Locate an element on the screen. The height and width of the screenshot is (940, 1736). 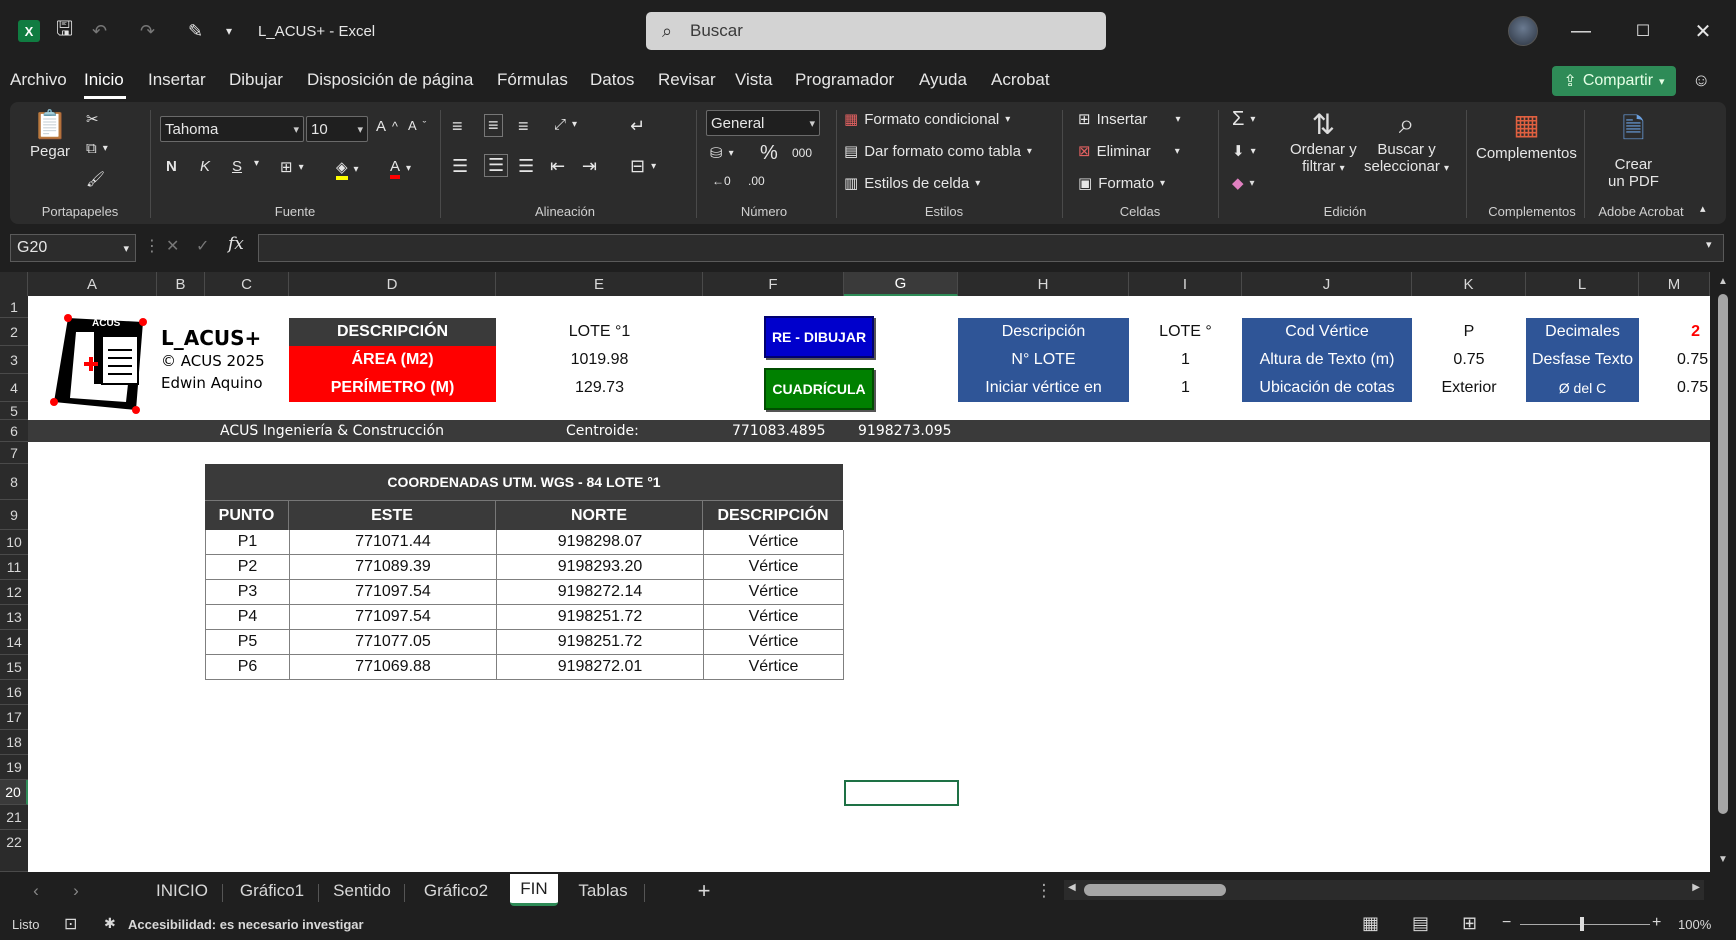
column-header-l: L is located at coordinates (1582, 284).